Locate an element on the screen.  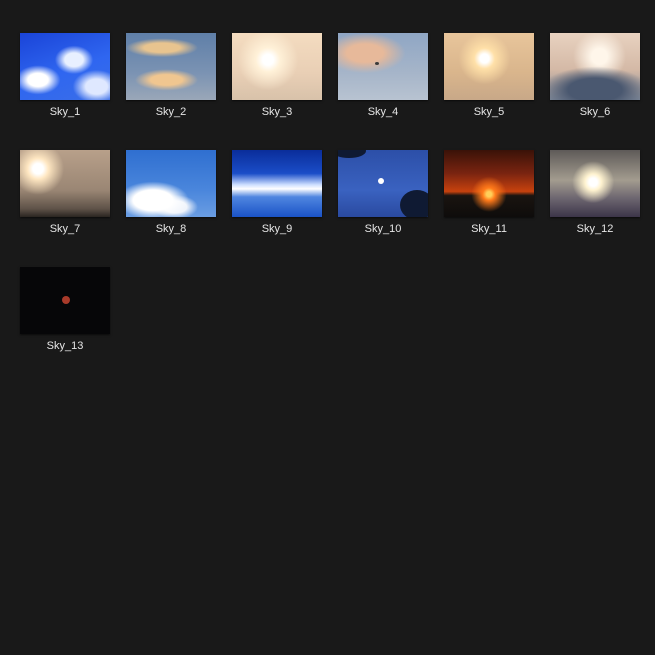
image-caption: Sky_13 is located at coordinates (65, 346).